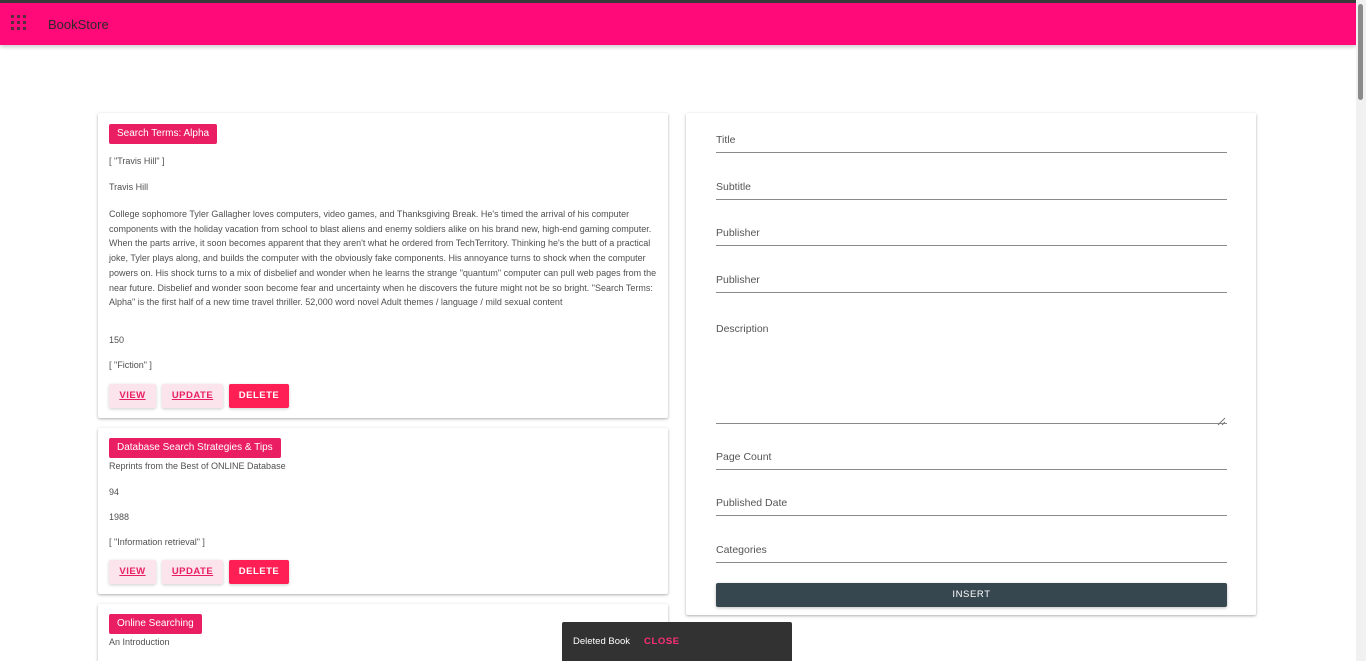 This screenshot has width=1366, height=661. What do you see at coordinates (1360, 52) in the screenshot?
I see `scrollbar-thumb` at bounding box center [1360, 52].